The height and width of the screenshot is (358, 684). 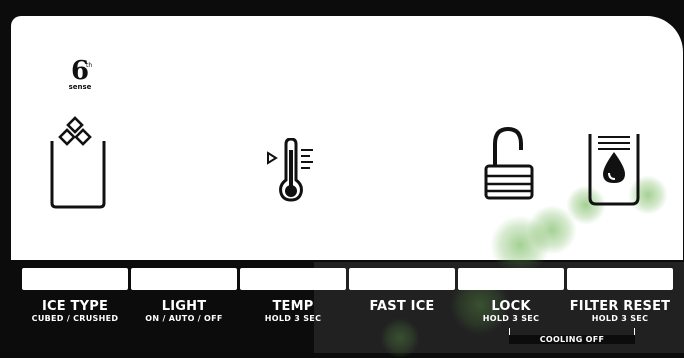 I want to click on filter-reset-button, so click(x=620, y=279).